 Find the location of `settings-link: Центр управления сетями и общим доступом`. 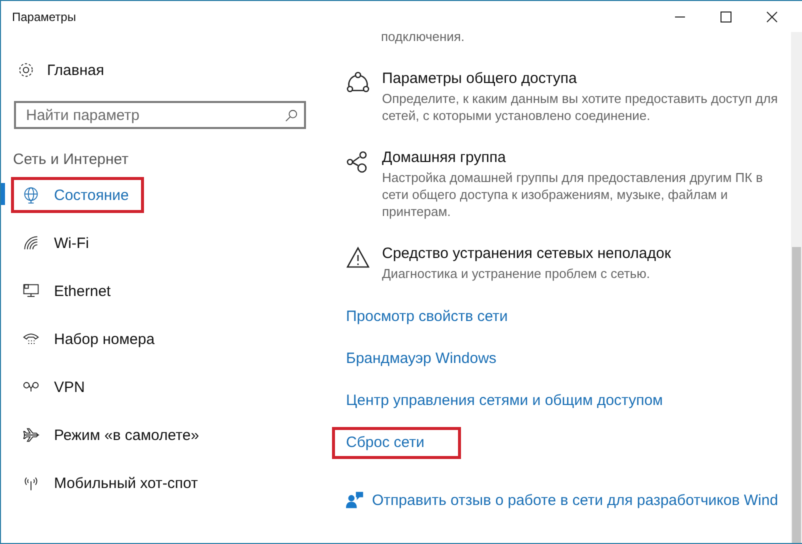

settings-link: Центр управления сетями и общим доступом is located at coordinates (504, 400).